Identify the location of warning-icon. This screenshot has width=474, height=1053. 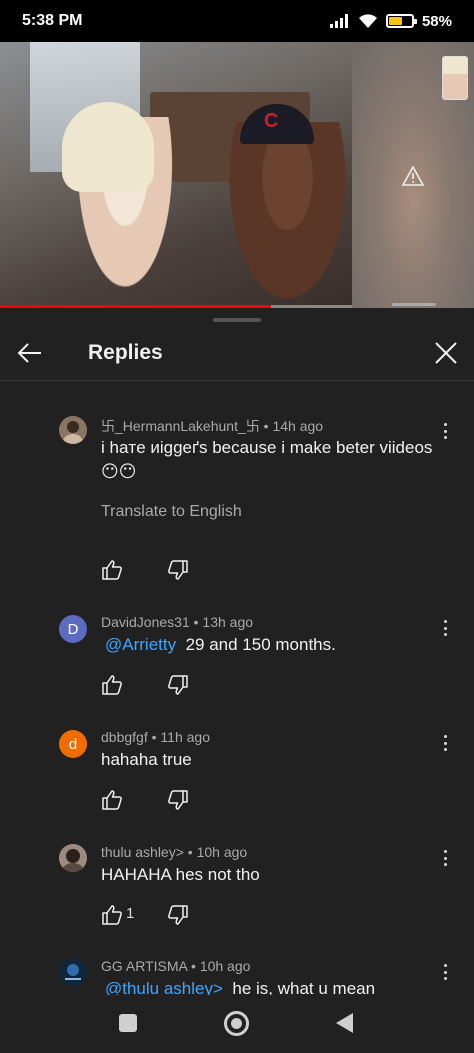
(413, 176).